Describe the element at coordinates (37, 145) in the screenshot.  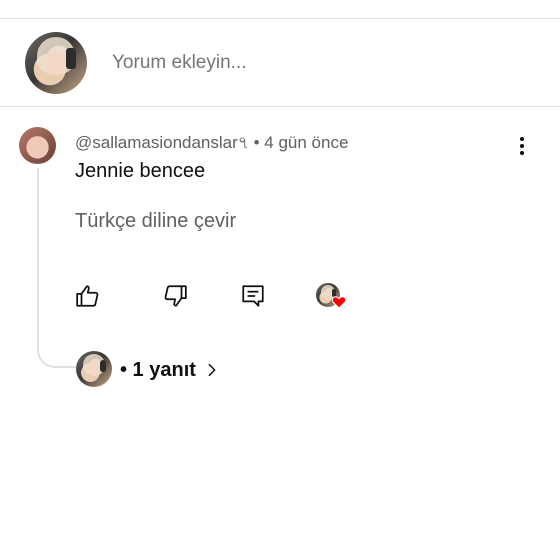
I see `commenter-avatar` at that location.